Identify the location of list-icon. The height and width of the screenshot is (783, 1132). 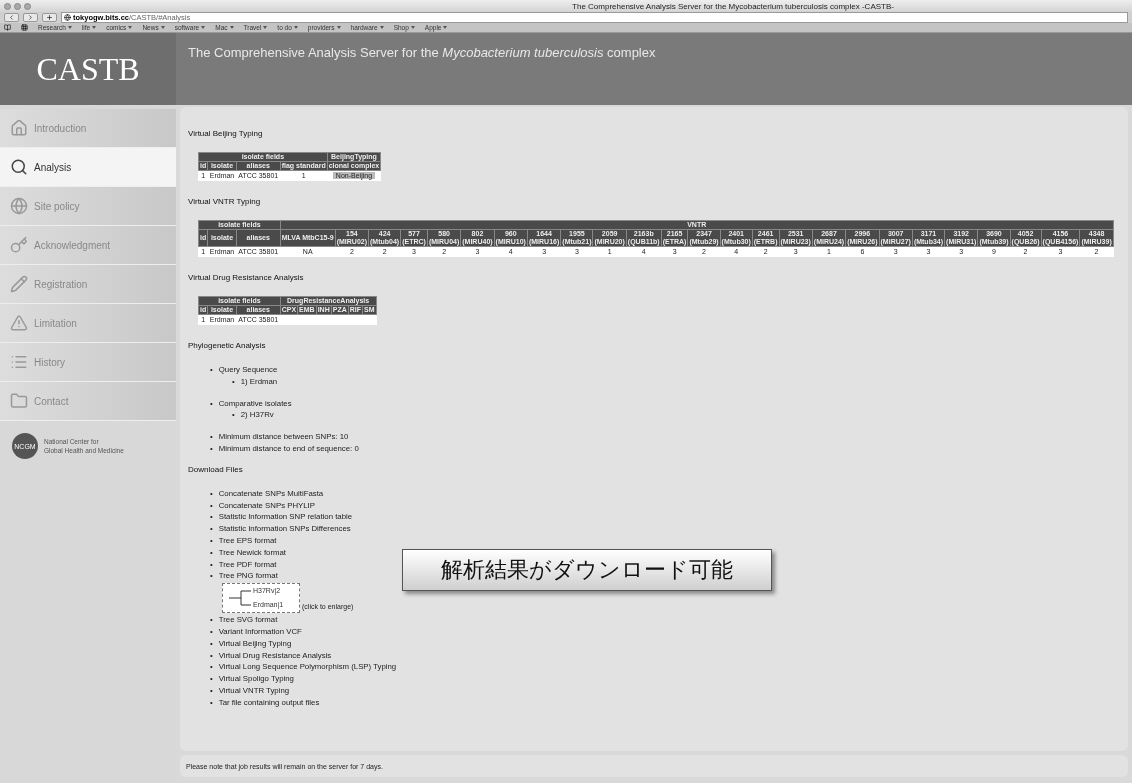
(19, 362).